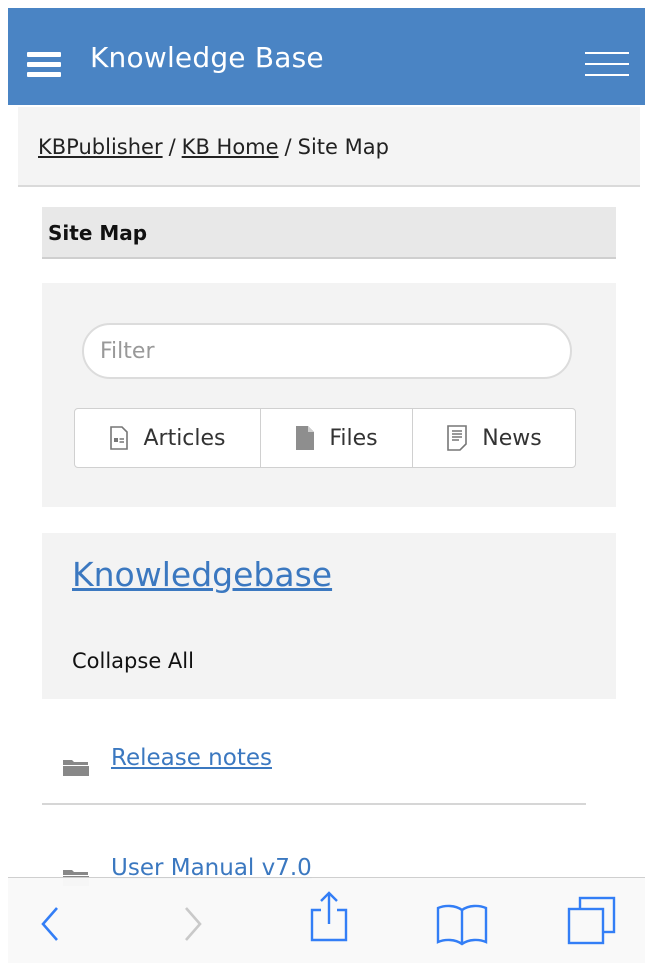 This screenshot has height=963, width=645. What do you see at coordinates (512, 438) in the screenshot?
I see `news-label: News` at bounding box center [512, 438].